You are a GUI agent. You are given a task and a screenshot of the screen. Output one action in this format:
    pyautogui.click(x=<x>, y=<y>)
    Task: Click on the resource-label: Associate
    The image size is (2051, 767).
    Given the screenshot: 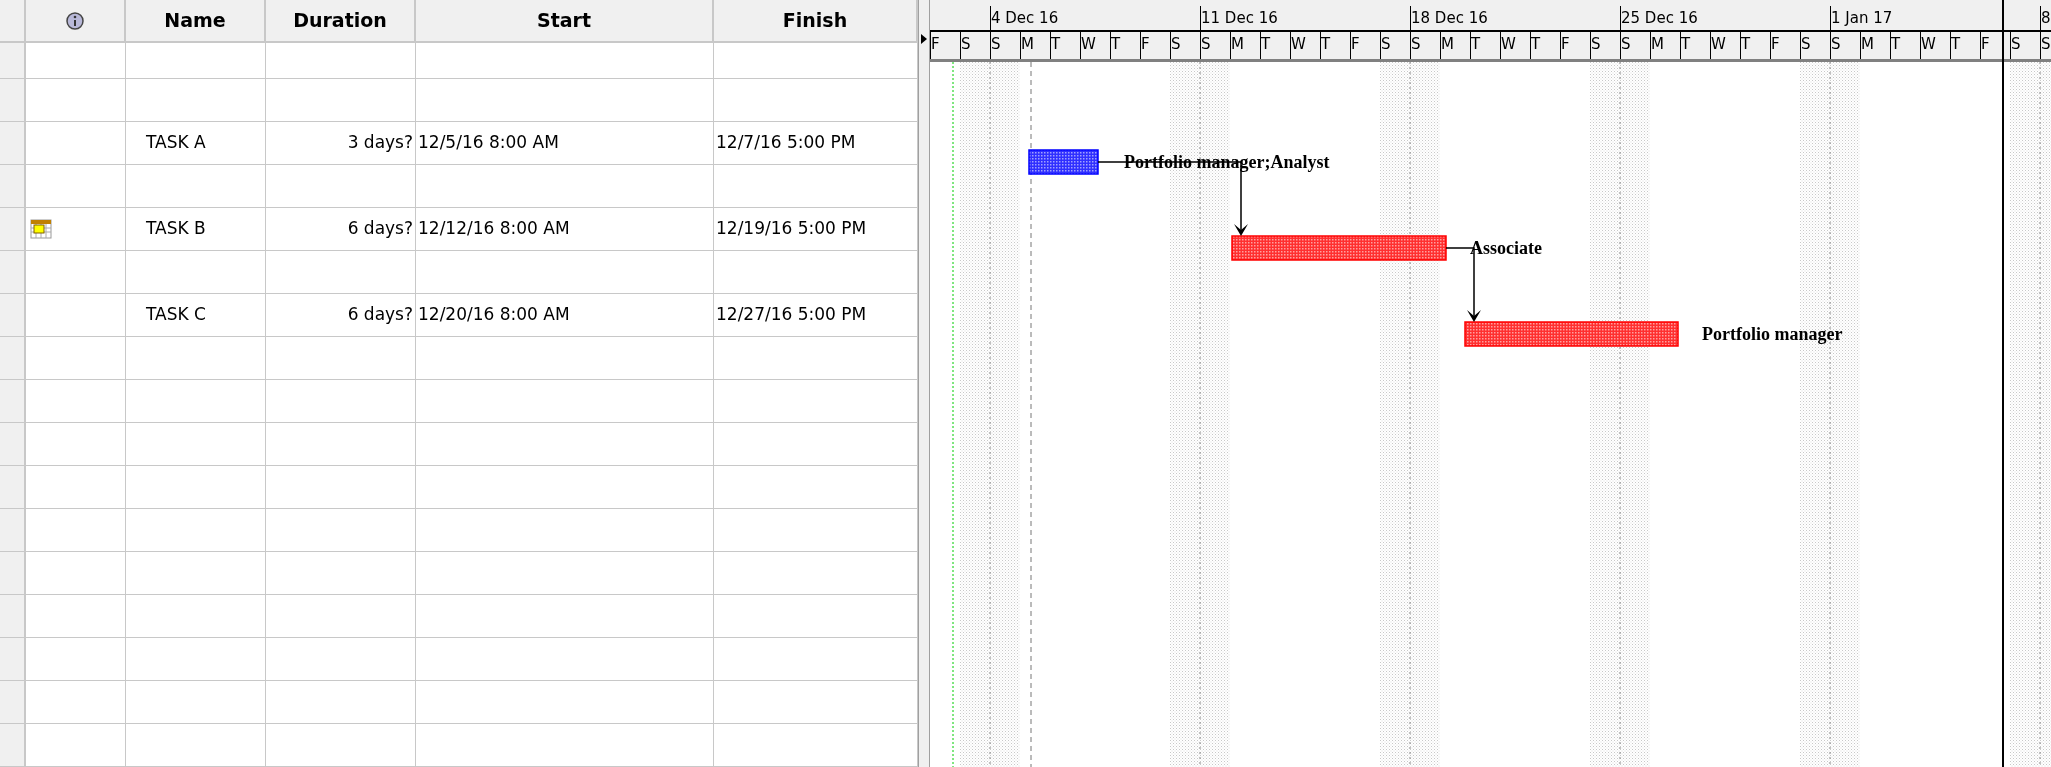 What is the action you would take?
    pyautogui.click(x=1506, y=248)
    